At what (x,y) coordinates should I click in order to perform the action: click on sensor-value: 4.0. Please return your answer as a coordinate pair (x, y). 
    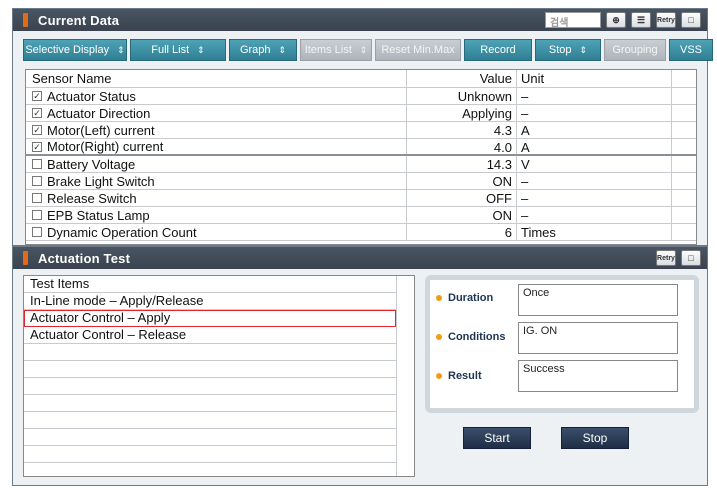
    Looking at the image, I should click on (462, 147).